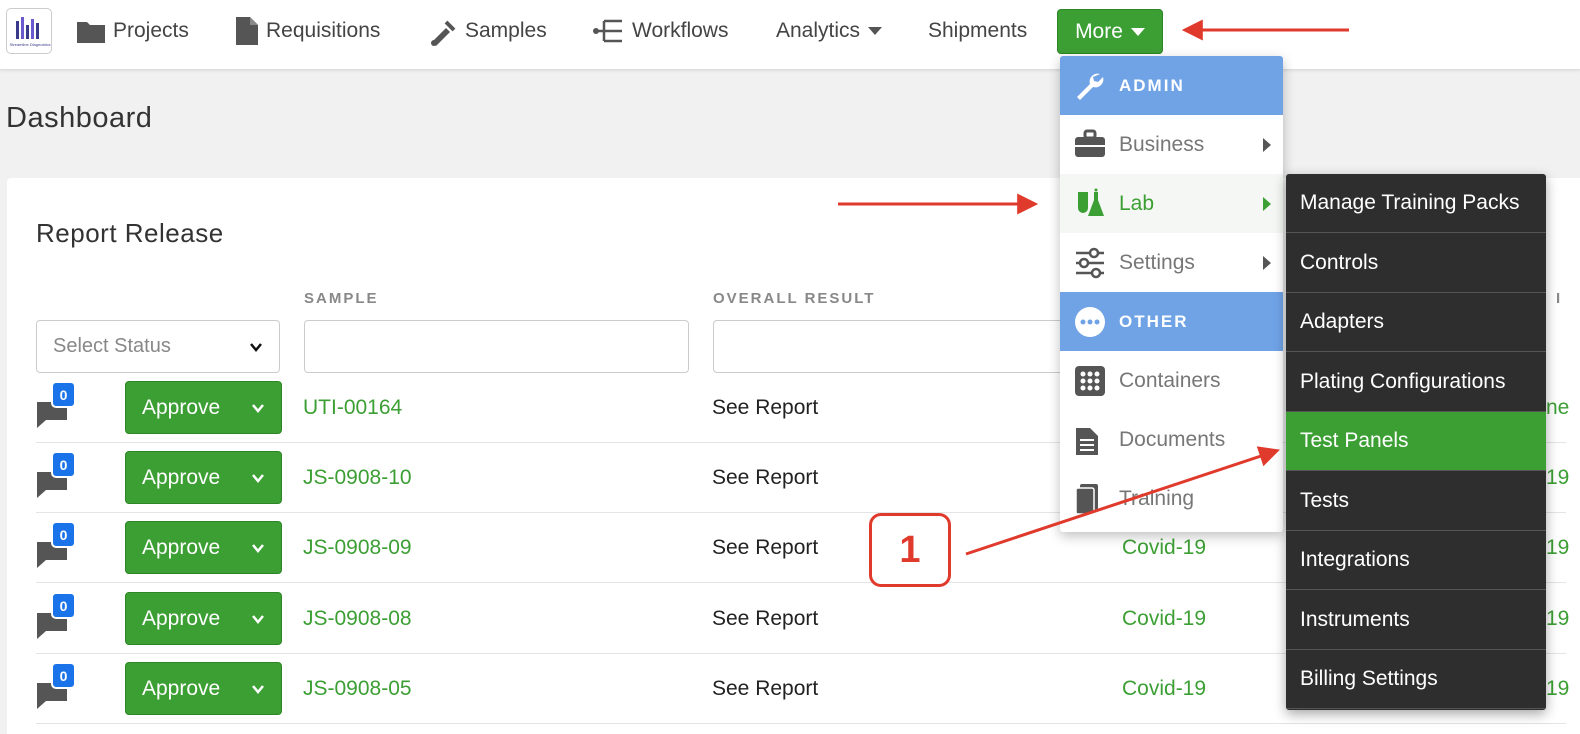 This screenshot has width=1580, height=734. What do you see at coordinates (1416, 560) in the screenshot?
I see `submenu-item: Integrations` at bounding box center [1416, 560].